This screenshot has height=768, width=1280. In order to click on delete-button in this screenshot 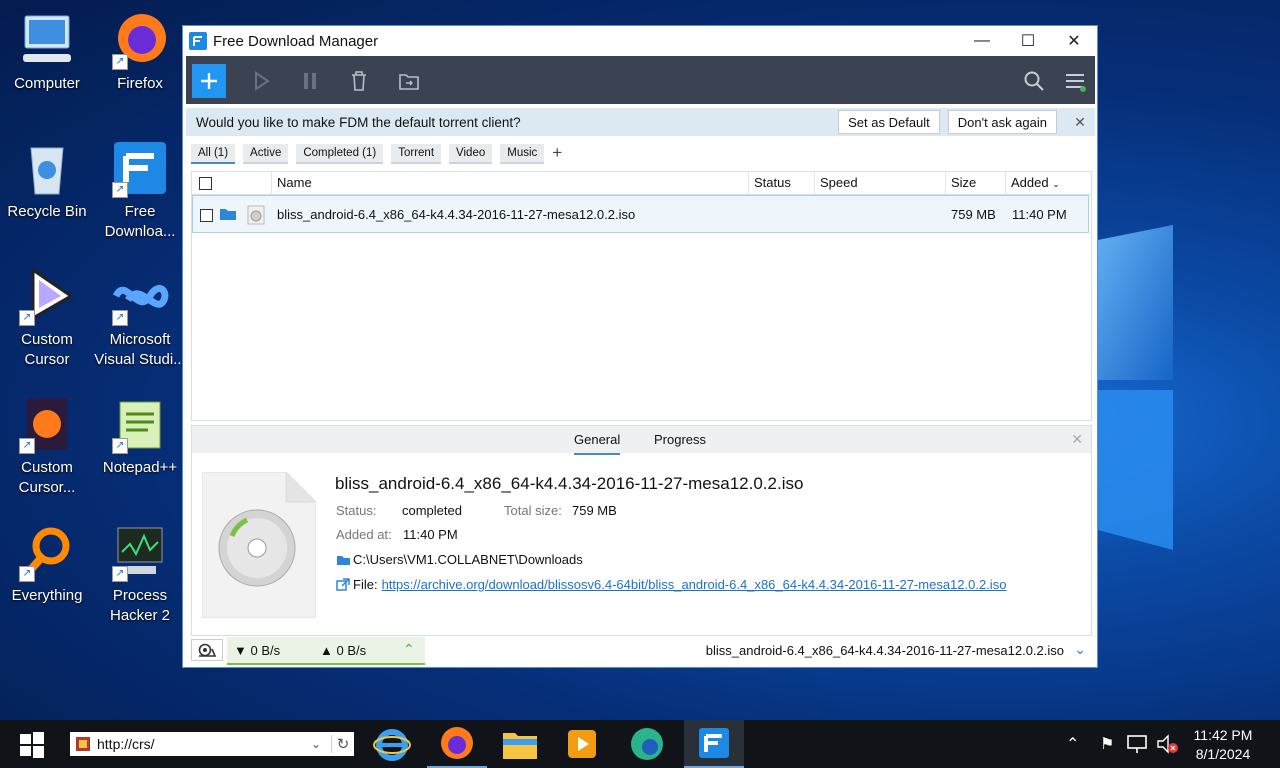, I will do `click(359, 81)`.